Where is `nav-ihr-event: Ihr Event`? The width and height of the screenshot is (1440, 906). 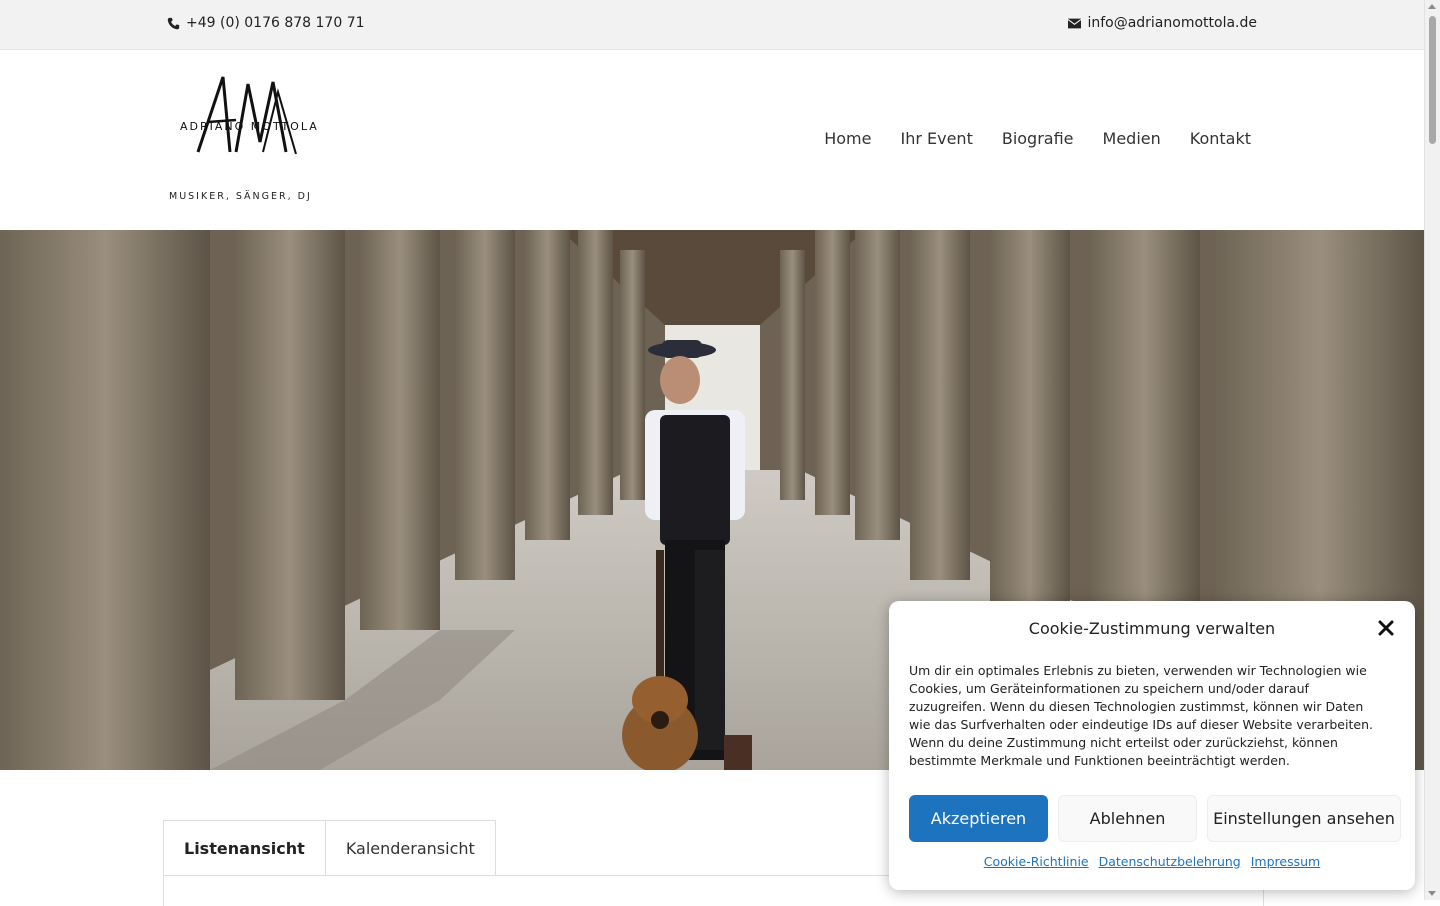 nav-ihr-event: Ihr Event is located at coordinates (936, 138).